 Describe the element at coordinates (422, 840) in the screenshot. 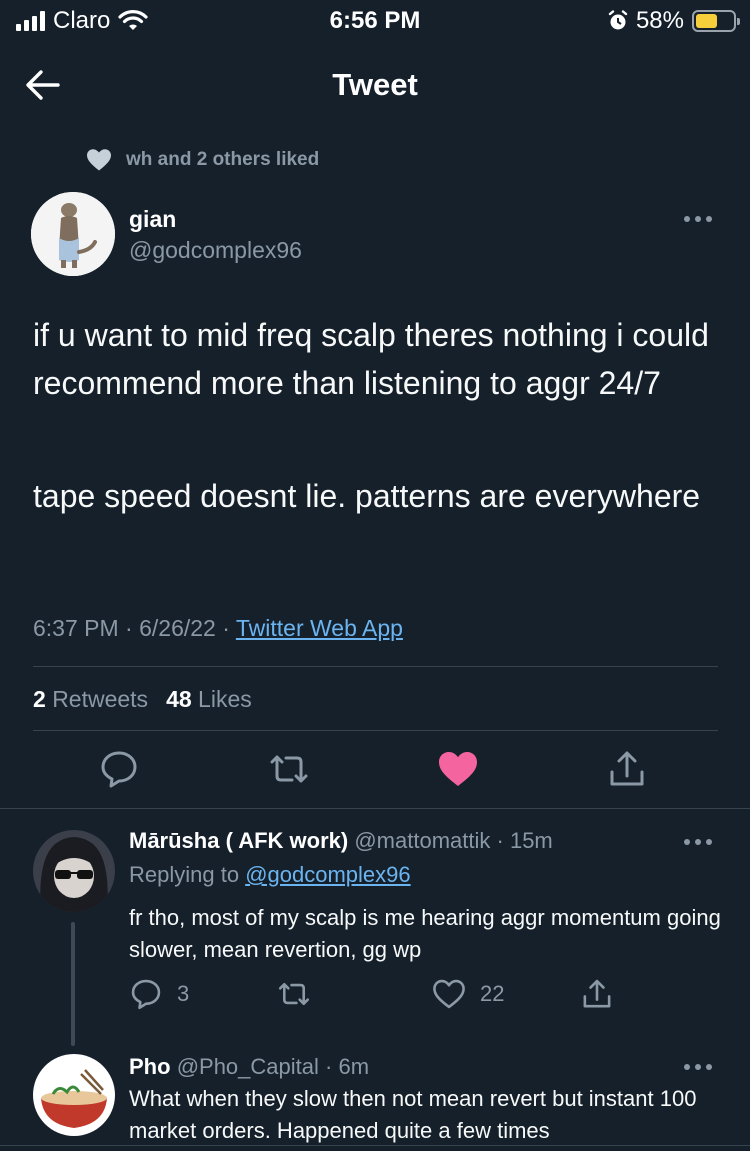

I see `reply-author-handle: @mattomattik` at that location.